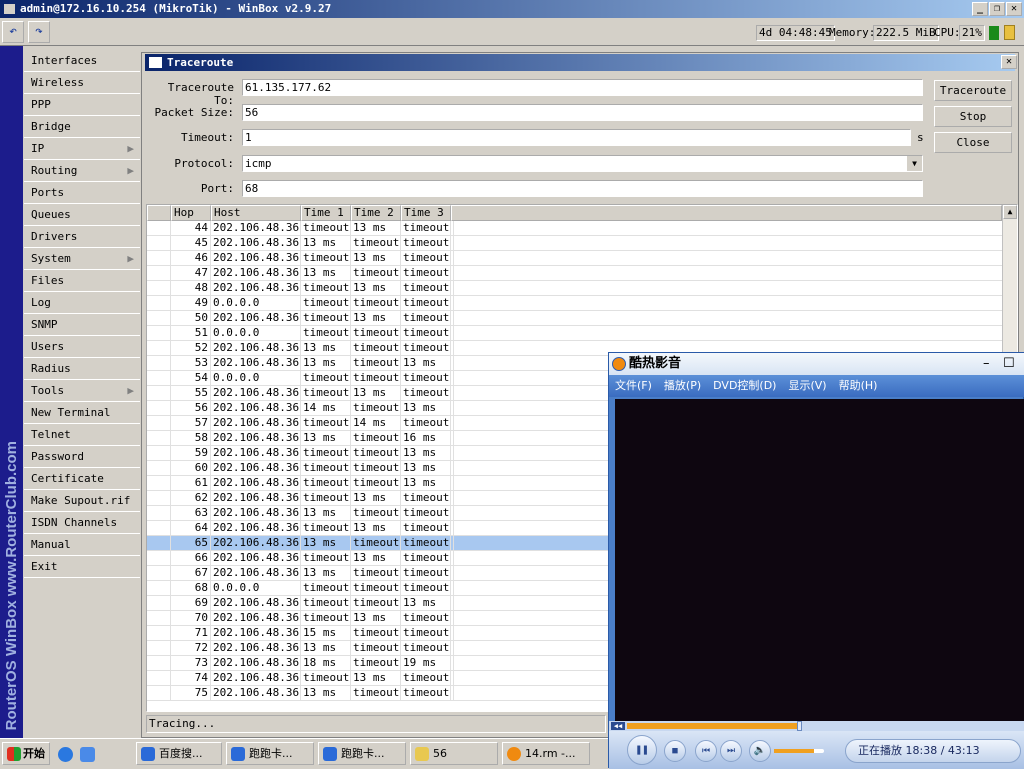 This screenshot has width=1024, height=769. Describe the element at coordinates (1010, 212) in the screenshot. I see `scroll-up-icon: ▲` at that location.